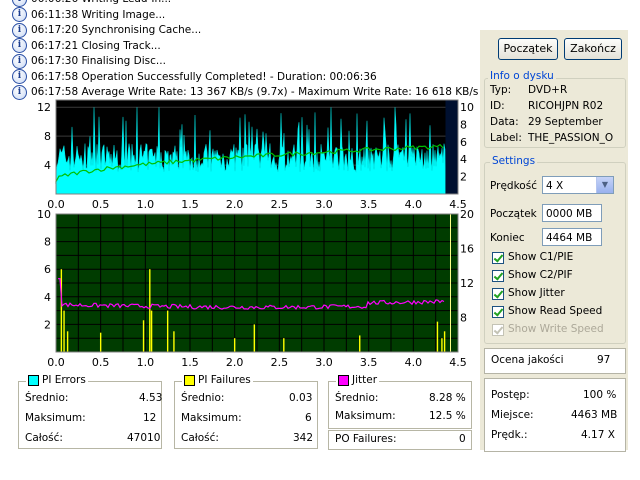 This screenshot has width=640, height=480. I want to click on position-value: 4463 MB, so click(594, 415).